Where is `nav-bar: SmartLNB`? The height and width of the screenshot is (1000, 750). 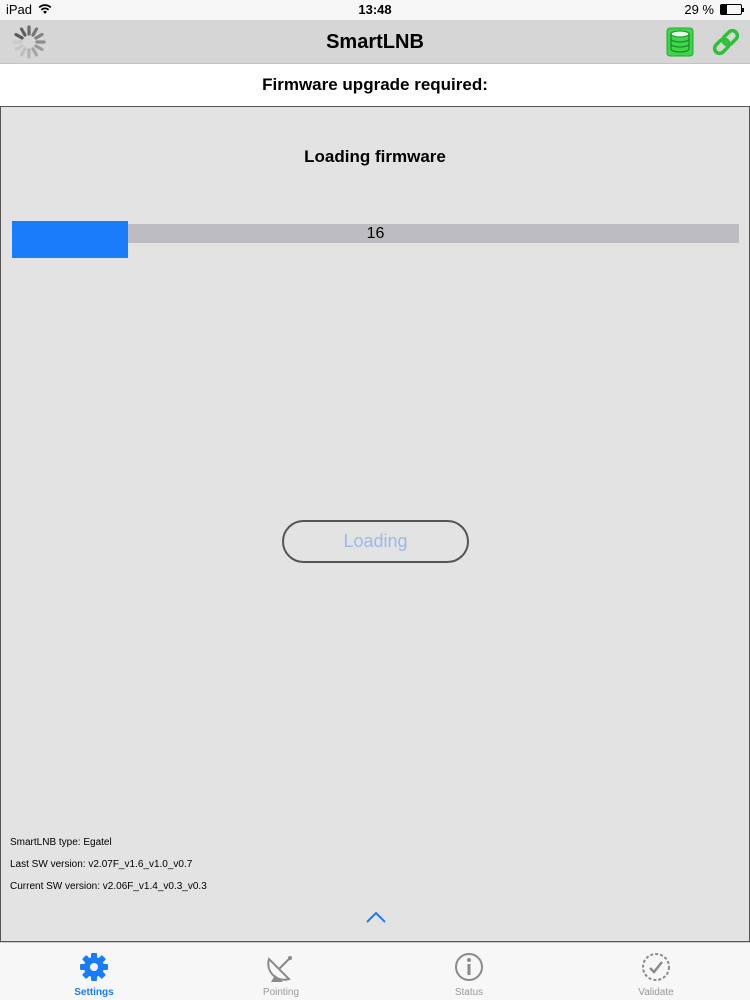
nav-bar: SmartLNB is located at coordinates (375, 42).